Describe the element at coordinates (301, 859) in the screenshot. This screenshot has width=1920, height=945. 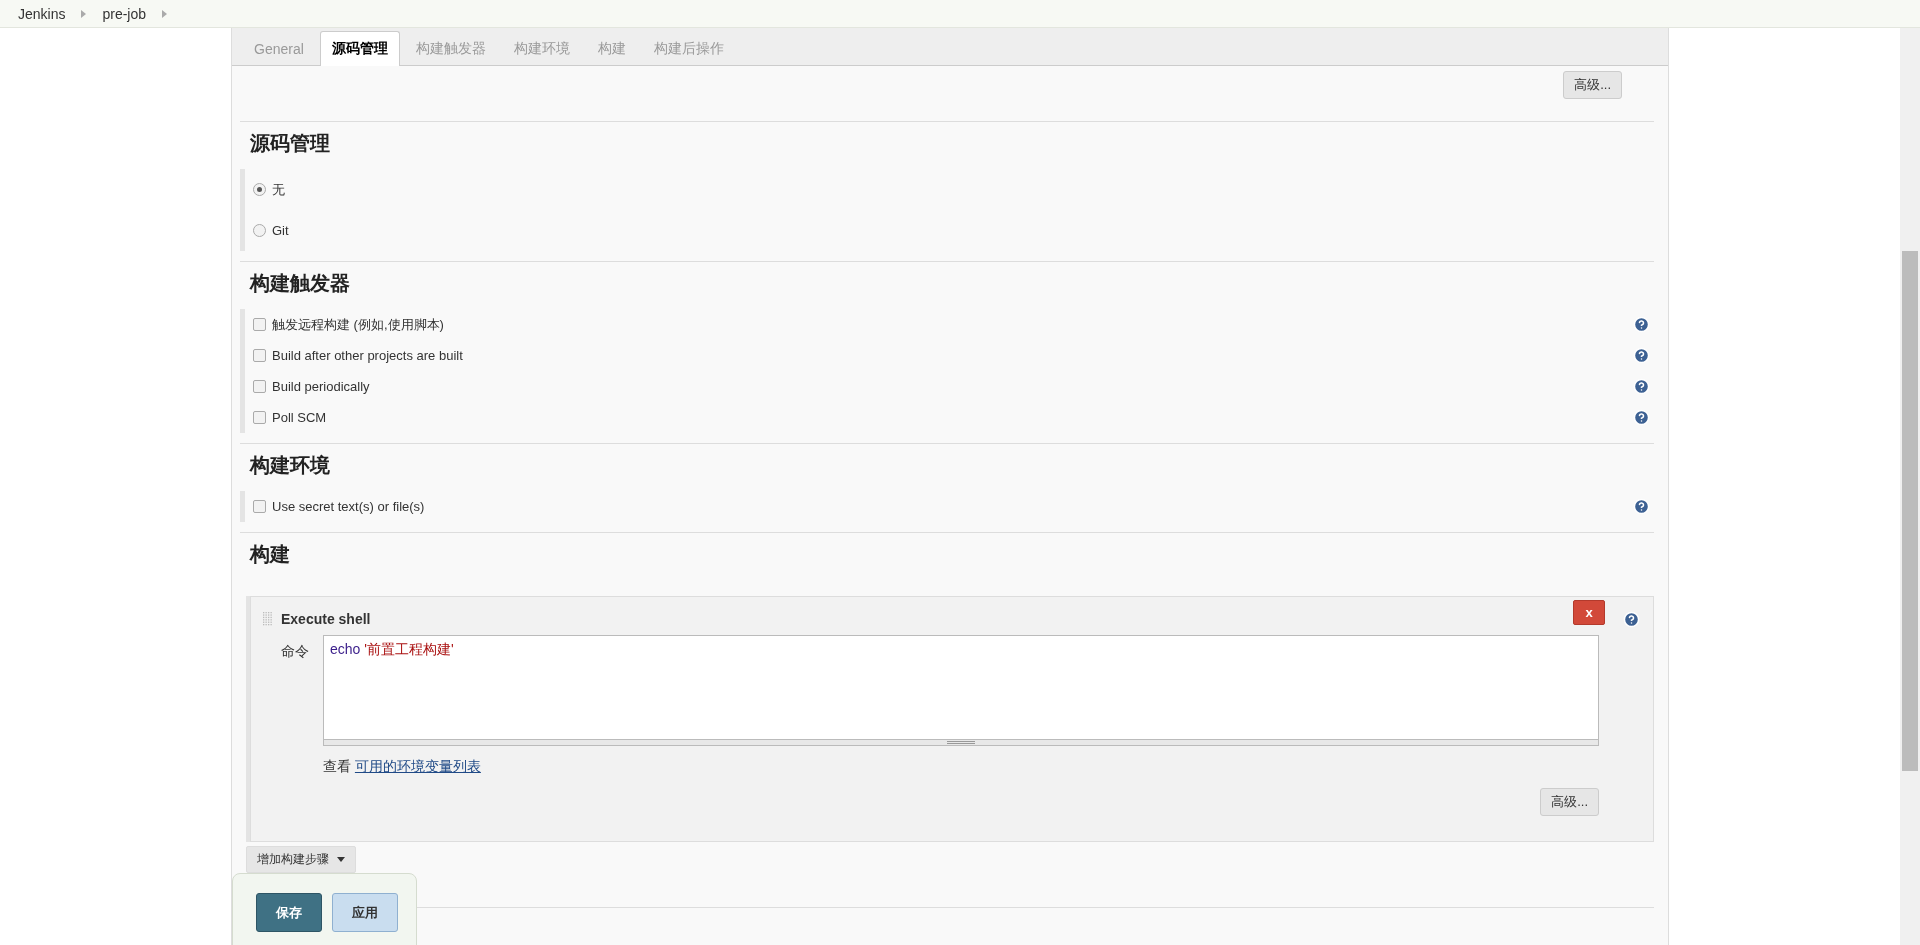
I see `add-step-button: 增加构建步骤` at that location.